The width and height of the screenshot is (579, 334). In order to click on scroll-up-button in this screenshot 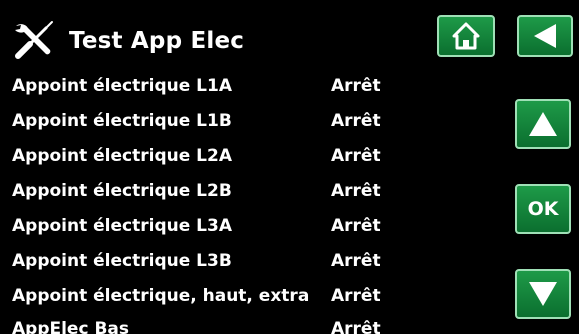, I will do `click(543, 124)`.